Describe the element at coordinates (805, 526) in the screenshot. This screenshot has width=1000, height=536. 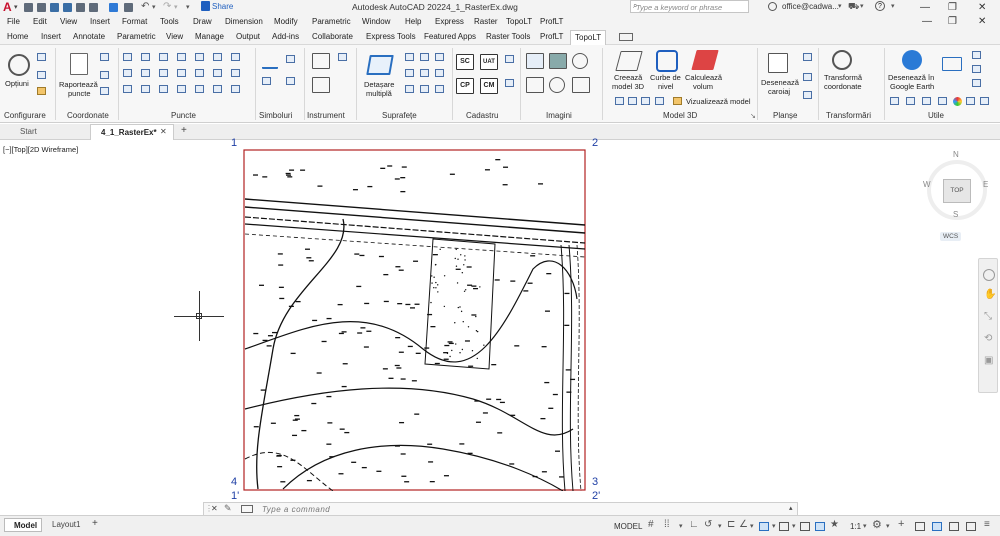
I see `transparency-icon` at that location.